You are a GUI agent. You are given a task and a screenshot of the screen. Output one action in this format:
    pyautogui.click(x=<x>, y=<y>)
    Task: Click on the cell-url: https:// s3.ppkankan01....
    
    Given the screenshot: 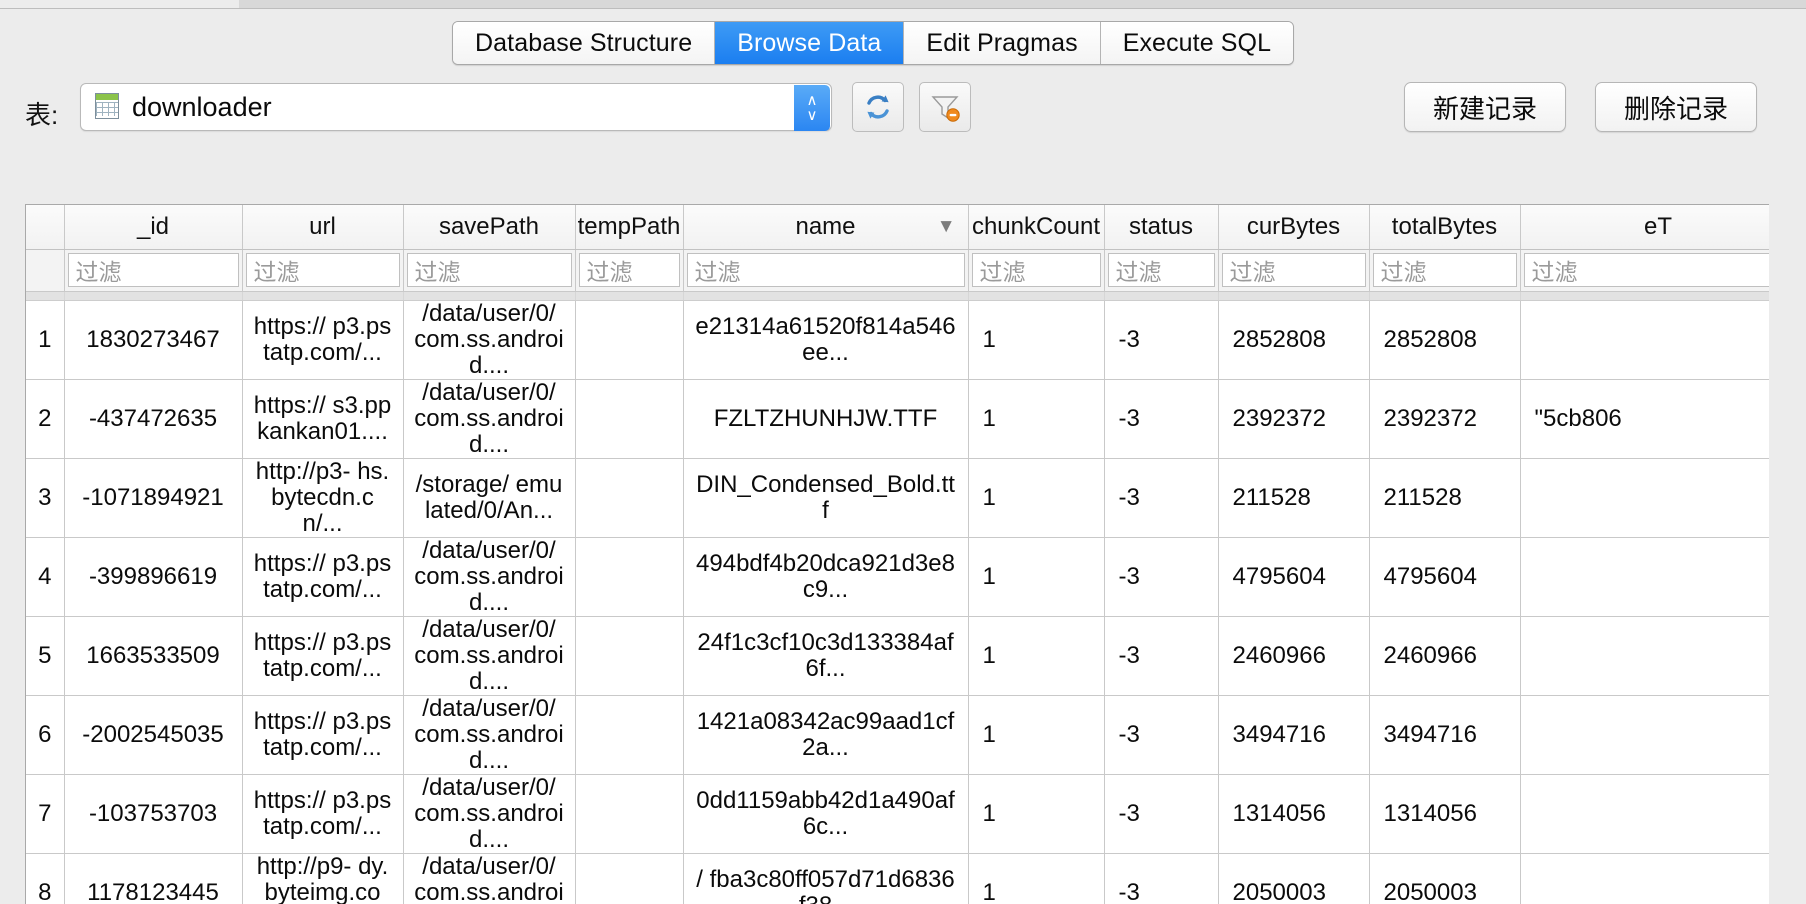 What is the action you would take?
    pyautogui.click(x=323, y=419)
    